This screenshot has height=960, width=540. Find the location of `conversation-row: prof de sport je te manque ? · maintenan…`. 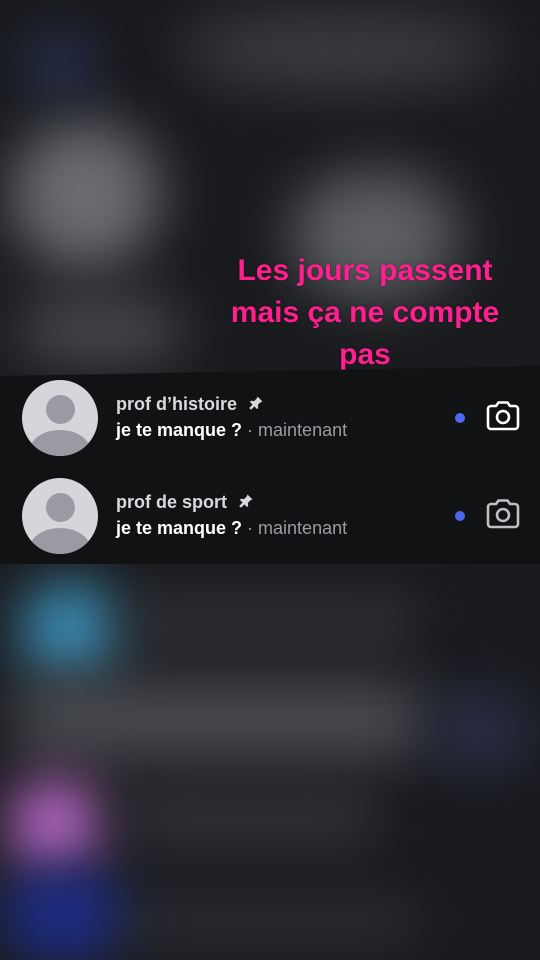

conversation-row: prof de sport je te manque ? · maintenan… is located at coordinates (270, 524).